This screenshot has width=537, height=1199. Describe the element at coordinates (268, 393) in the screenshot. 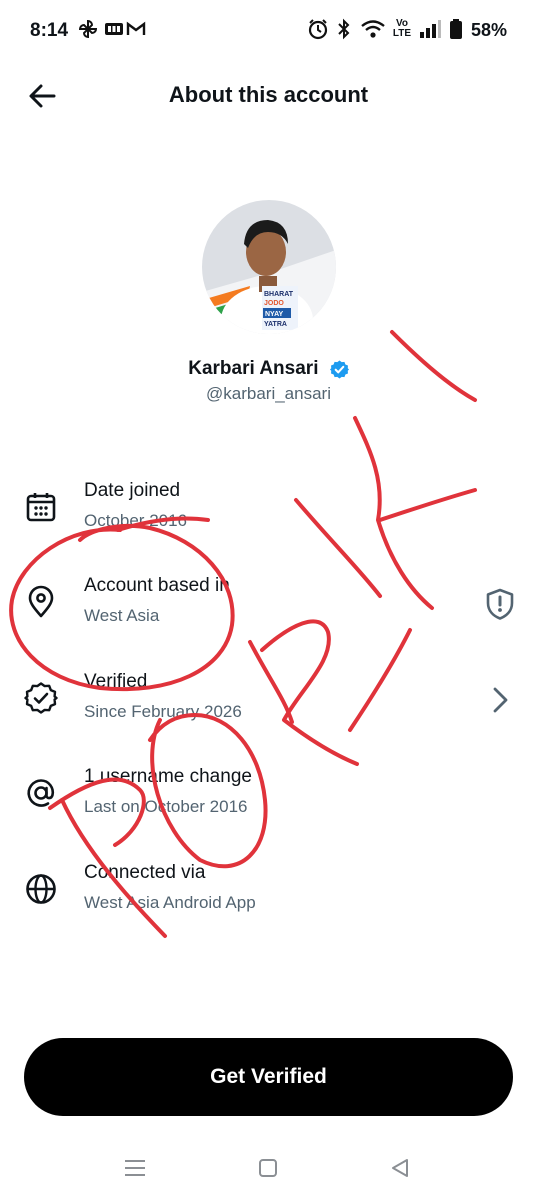

I see `profile-handle: @karbari_ansari` at that location.